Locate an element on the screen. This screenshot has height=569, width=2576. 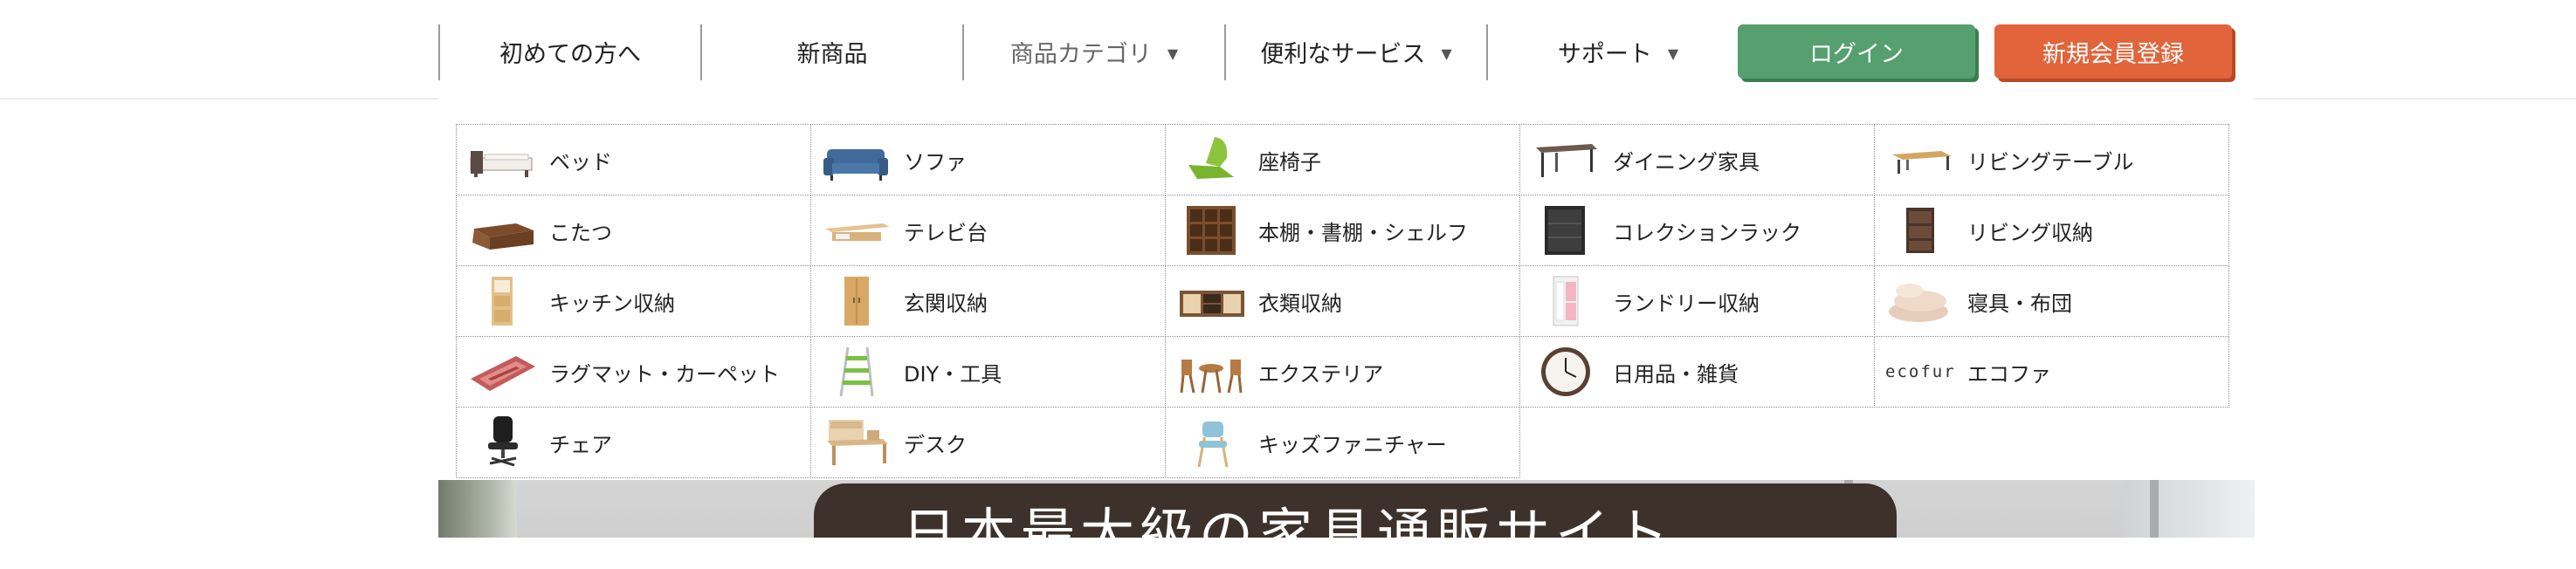
category-futon: 寝具・布団 is located at coordinates (2051, 301).